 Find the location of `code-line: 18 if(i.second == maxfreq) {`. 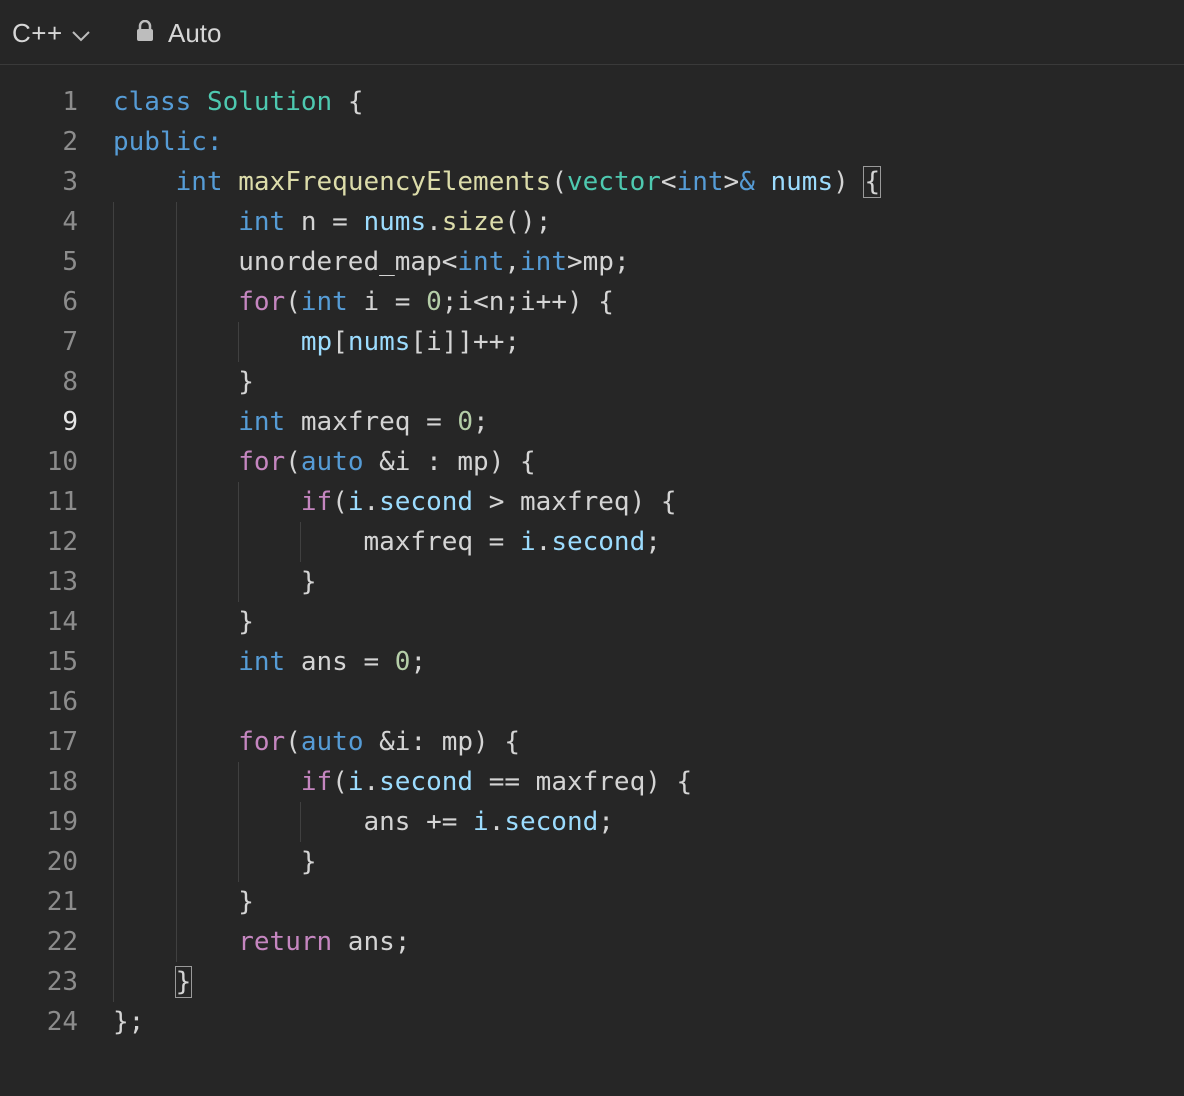

code-line: 18 if(i.second == maxfreq) { is located at coordinates (592, 782).